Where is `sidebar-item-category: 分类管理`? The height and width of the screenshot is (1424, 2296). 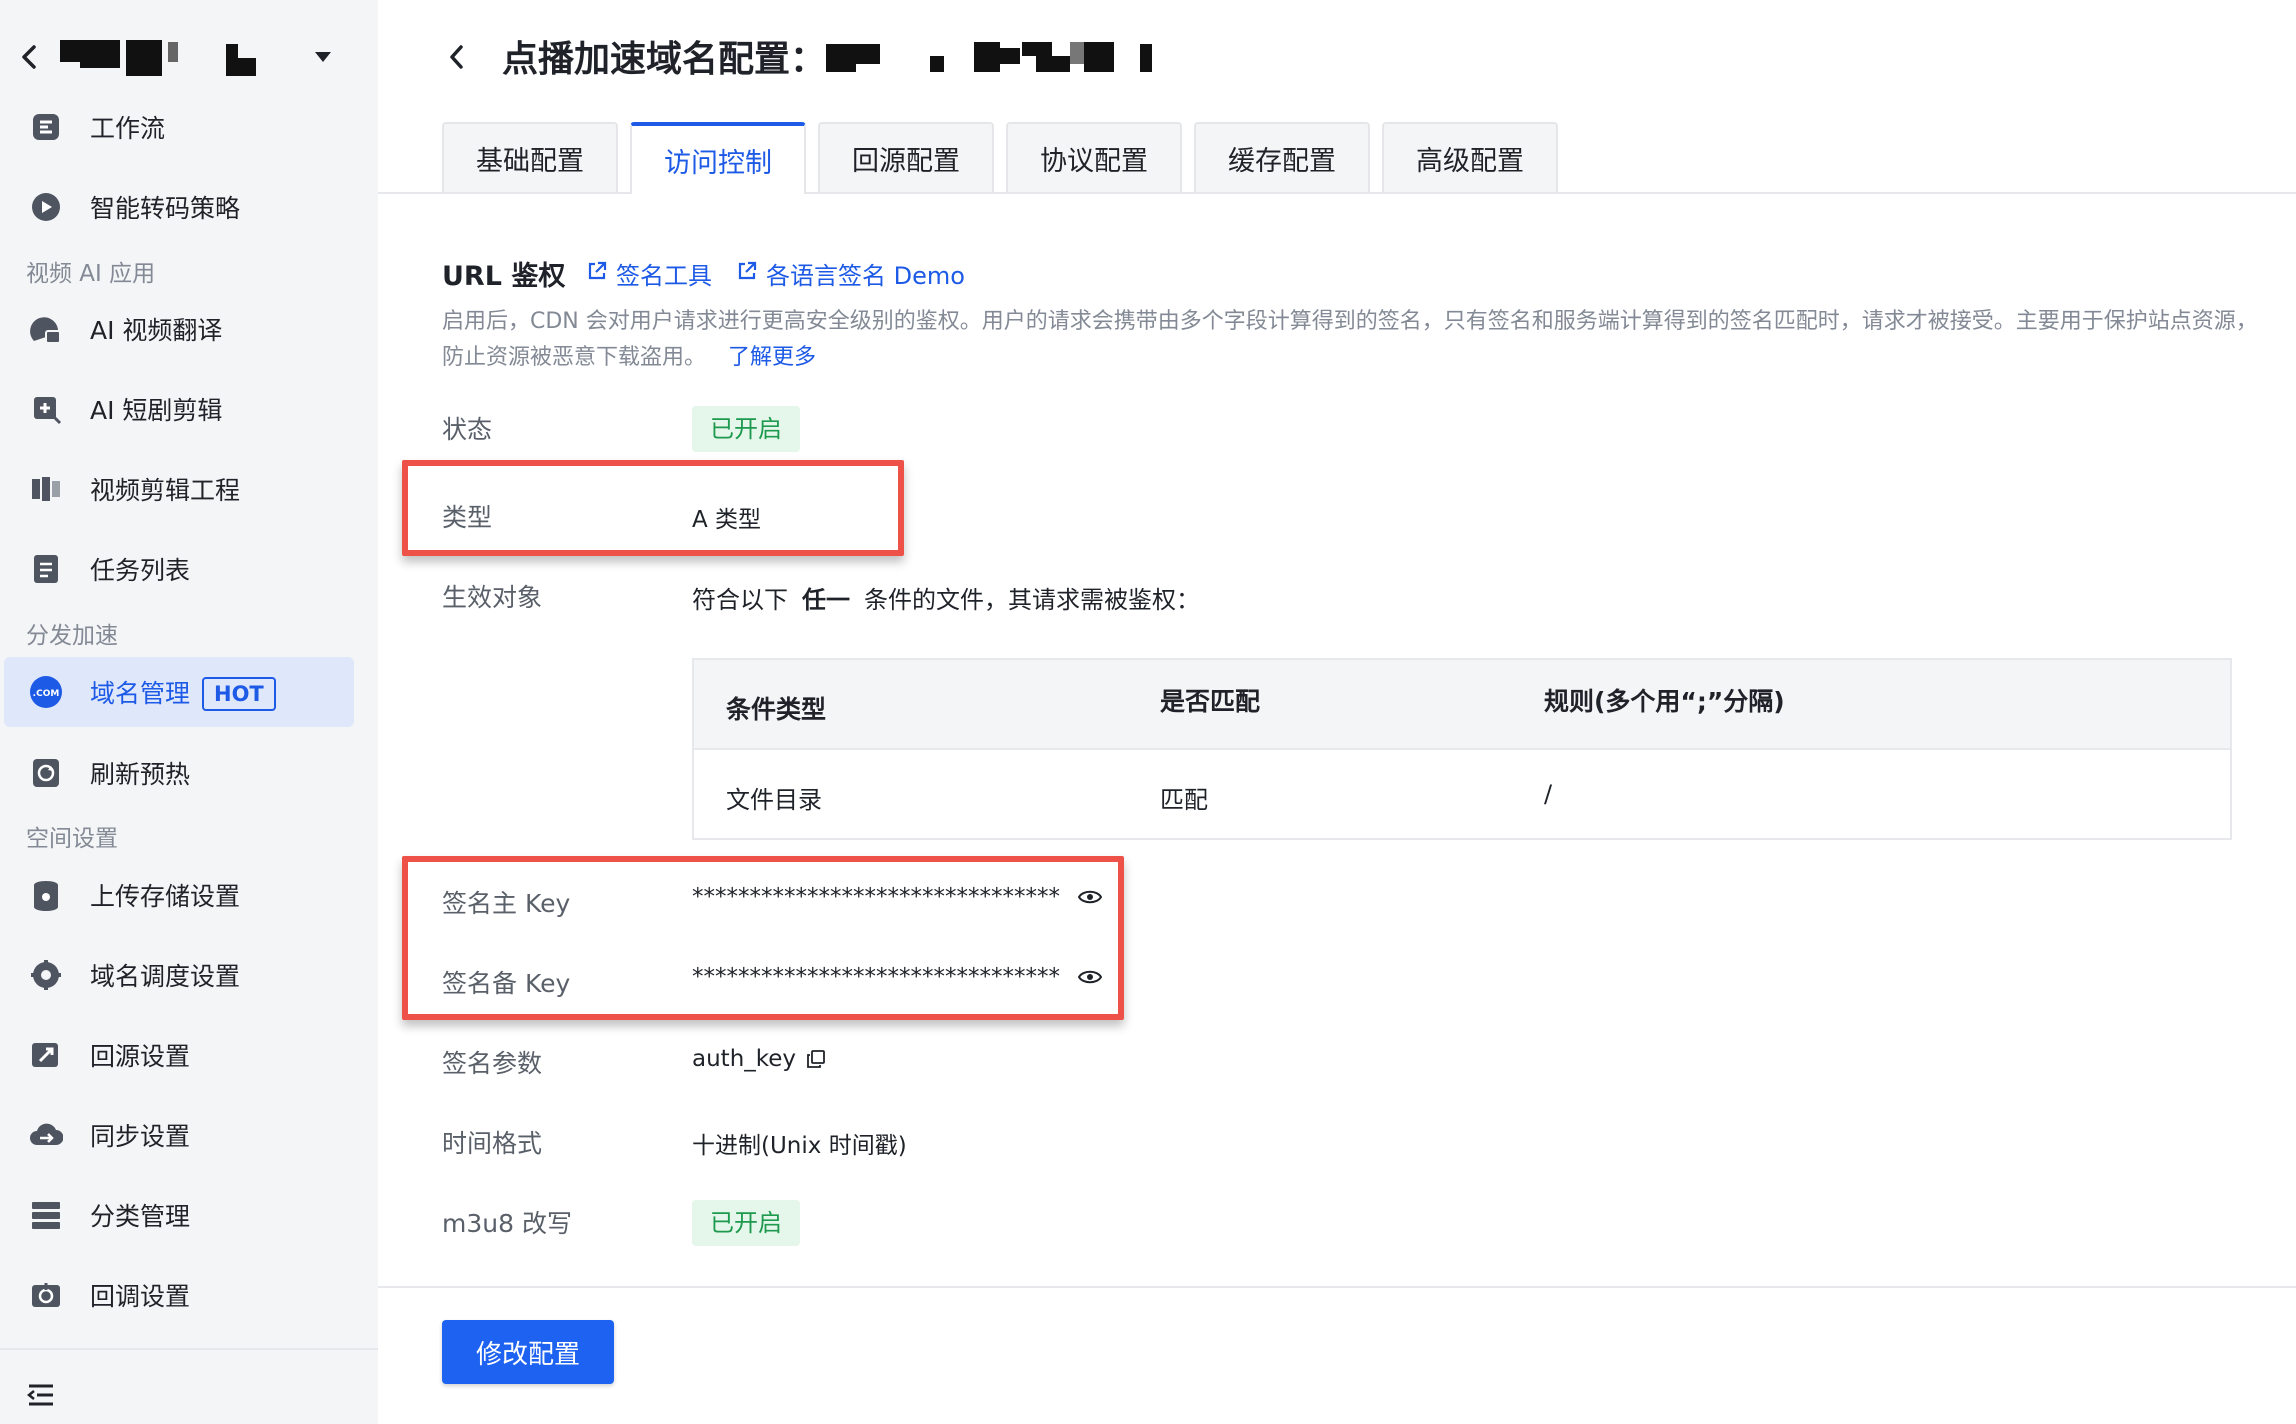
sidebar-item-category: 分类管理 is located at coordinates (177, 1215).